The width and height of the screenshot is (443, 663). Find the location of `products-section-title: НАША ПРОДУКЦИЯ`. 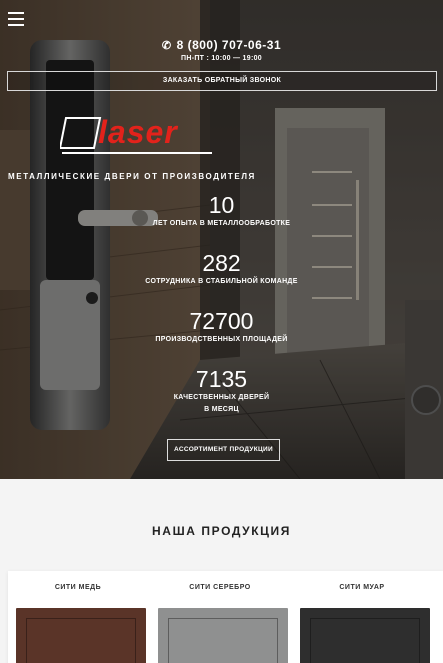

products-section-title: НАША ПРОДУКЦИЯ is located at coordinates (221, 531).